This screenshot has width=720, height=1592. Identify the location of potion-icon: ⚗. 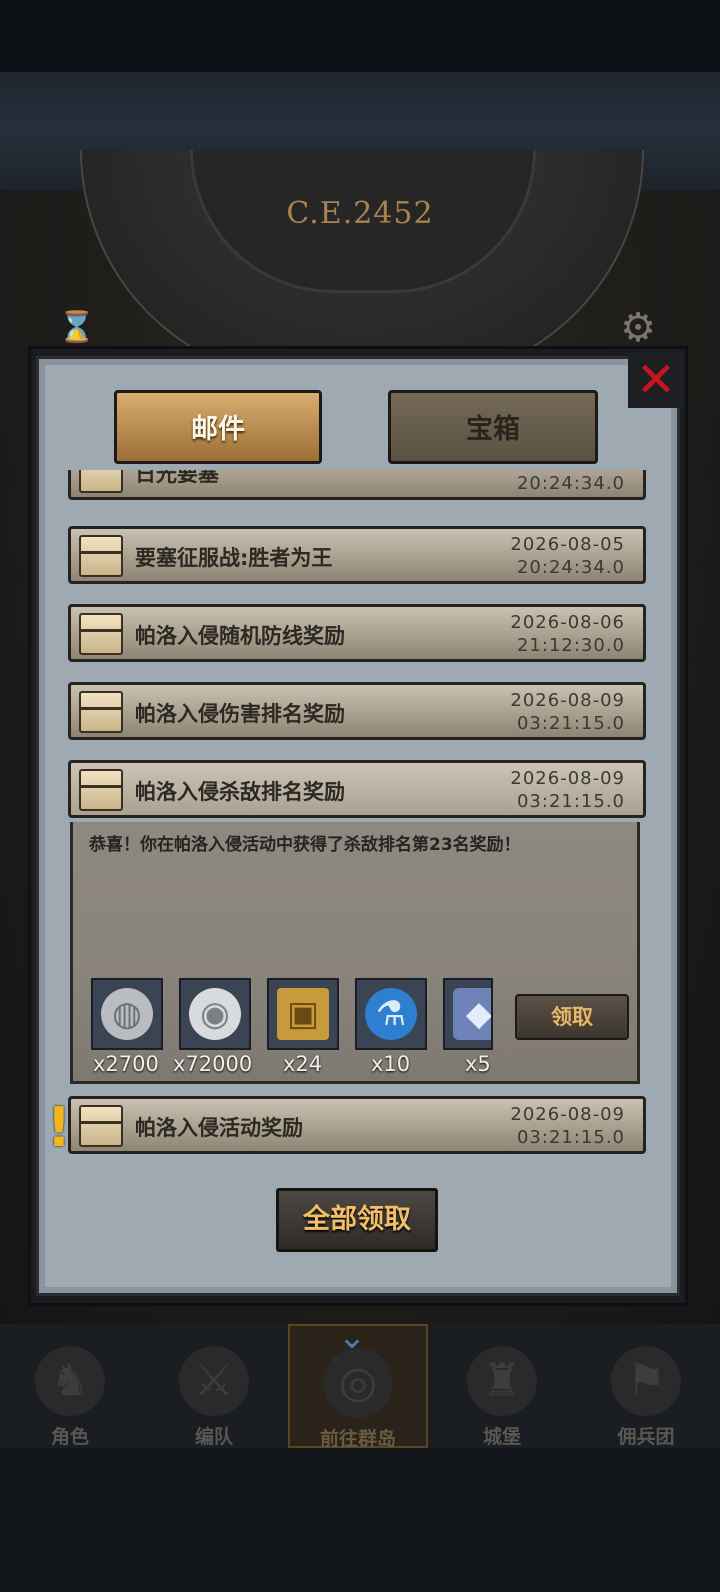
(391, 1014).